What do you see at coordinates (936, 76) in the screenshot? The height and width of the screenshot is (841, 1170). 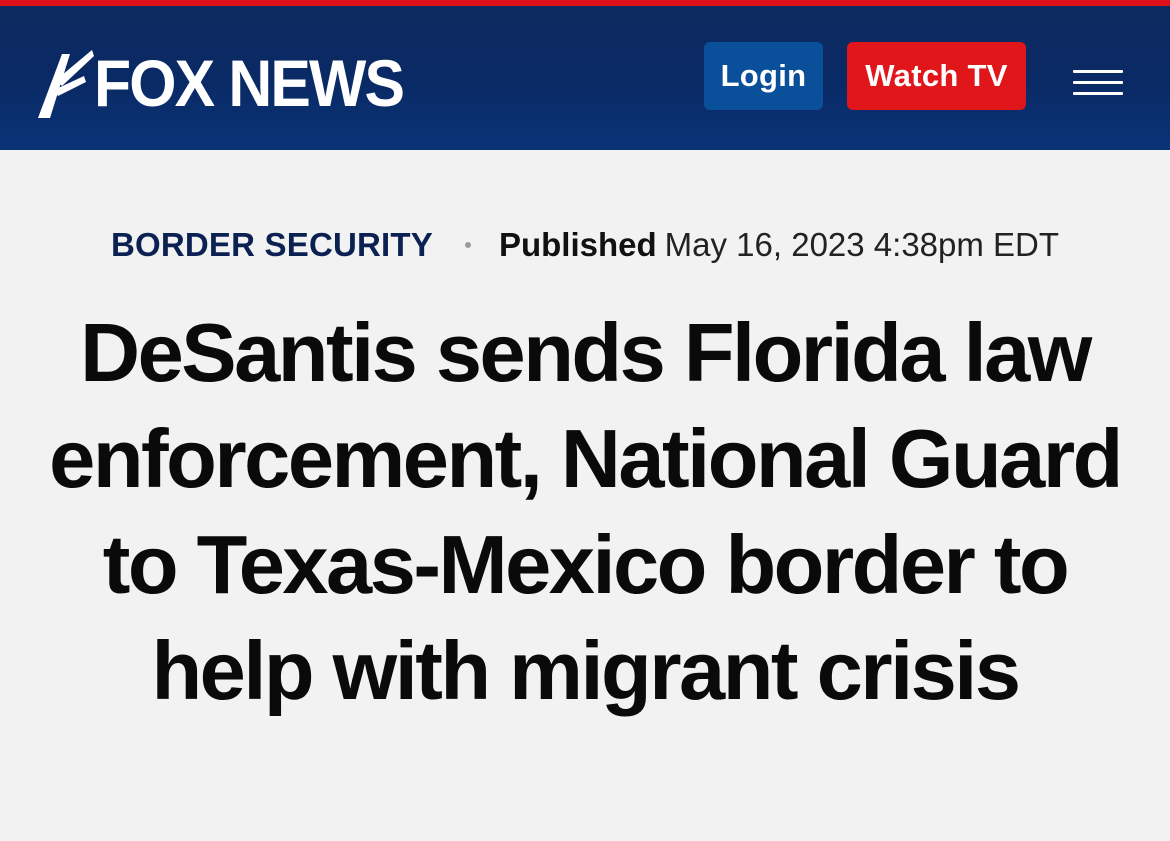 I see `watch-tv-button: Watch TV` at bounding box center [936, 76].